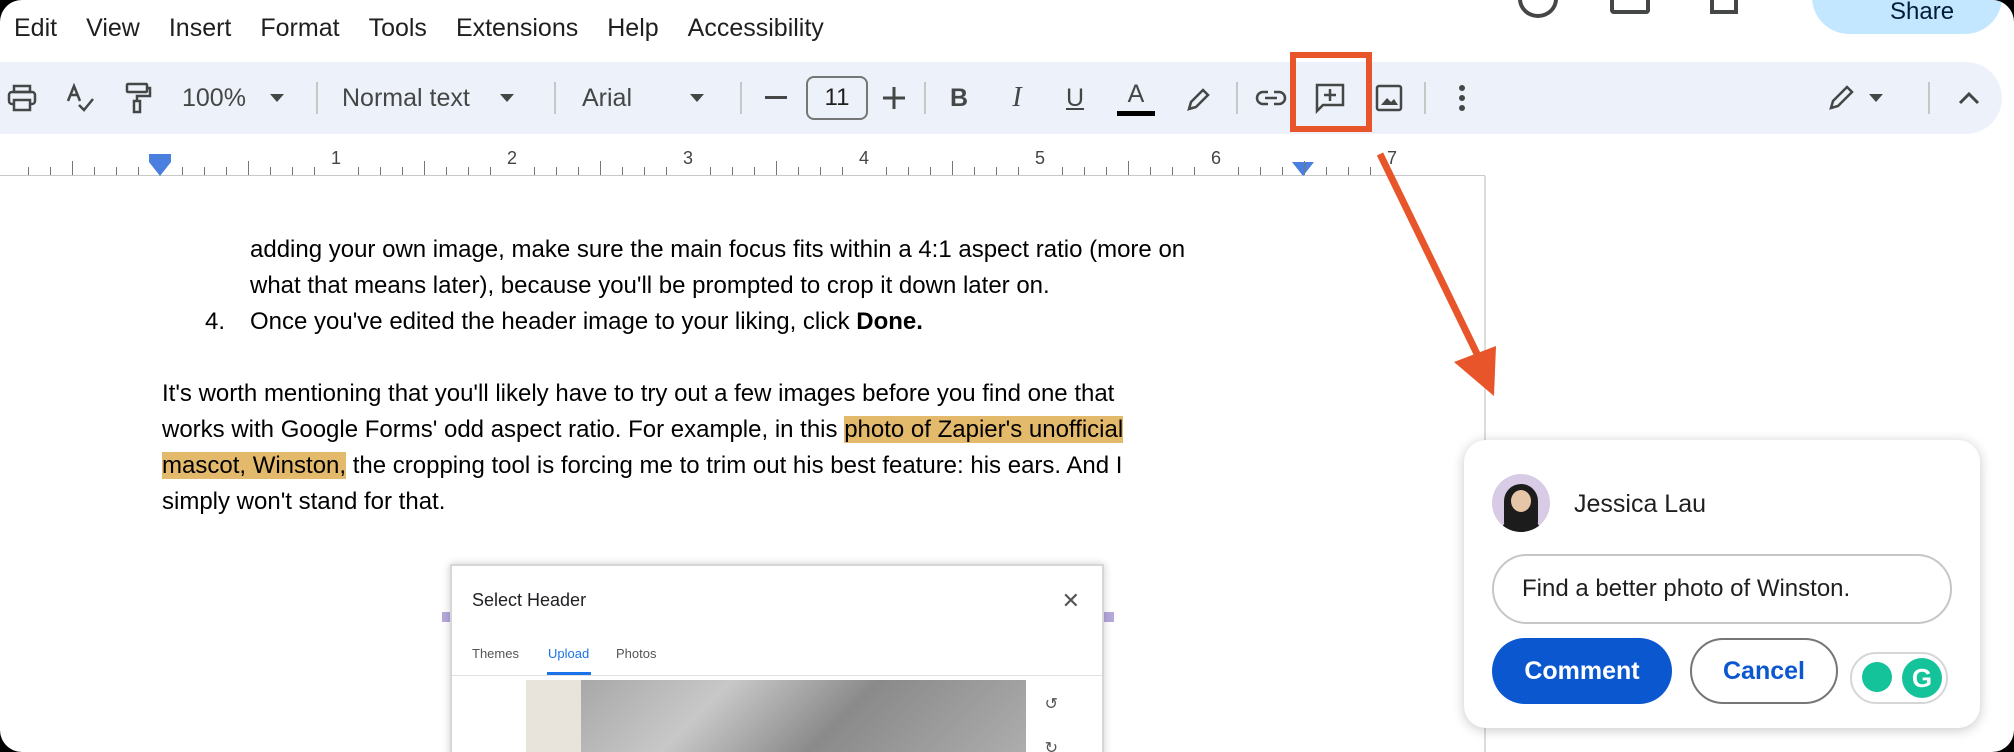 The width and height of the screenshot is (2014, 752). I want to click on italic-button: I, so click(1017, 98).